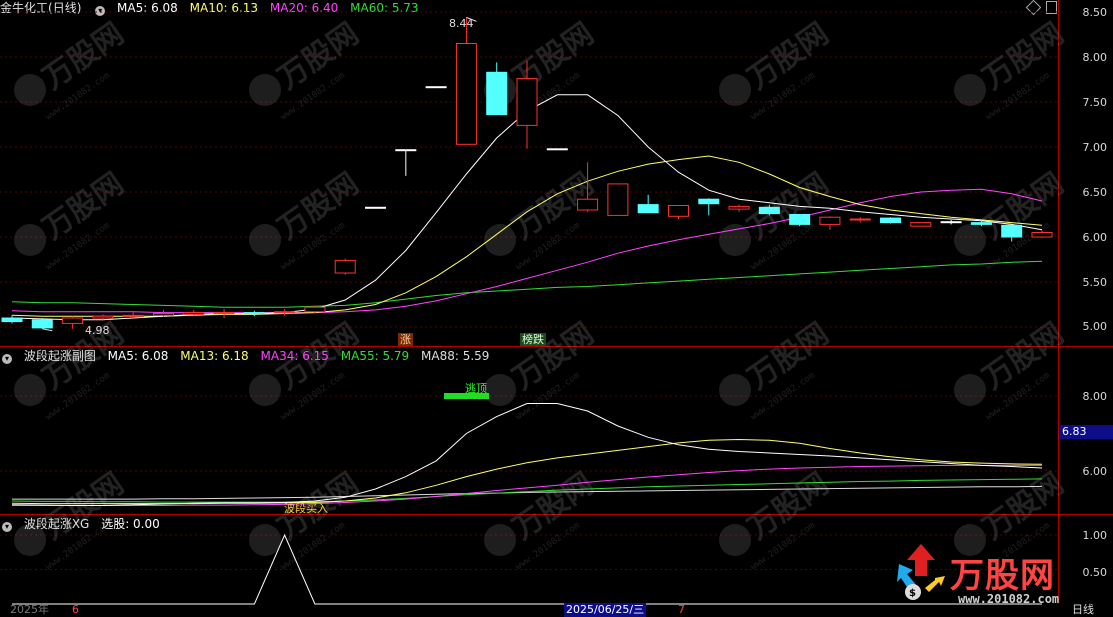  I want to click on timeline-month-next: 7, so click(681, 609).